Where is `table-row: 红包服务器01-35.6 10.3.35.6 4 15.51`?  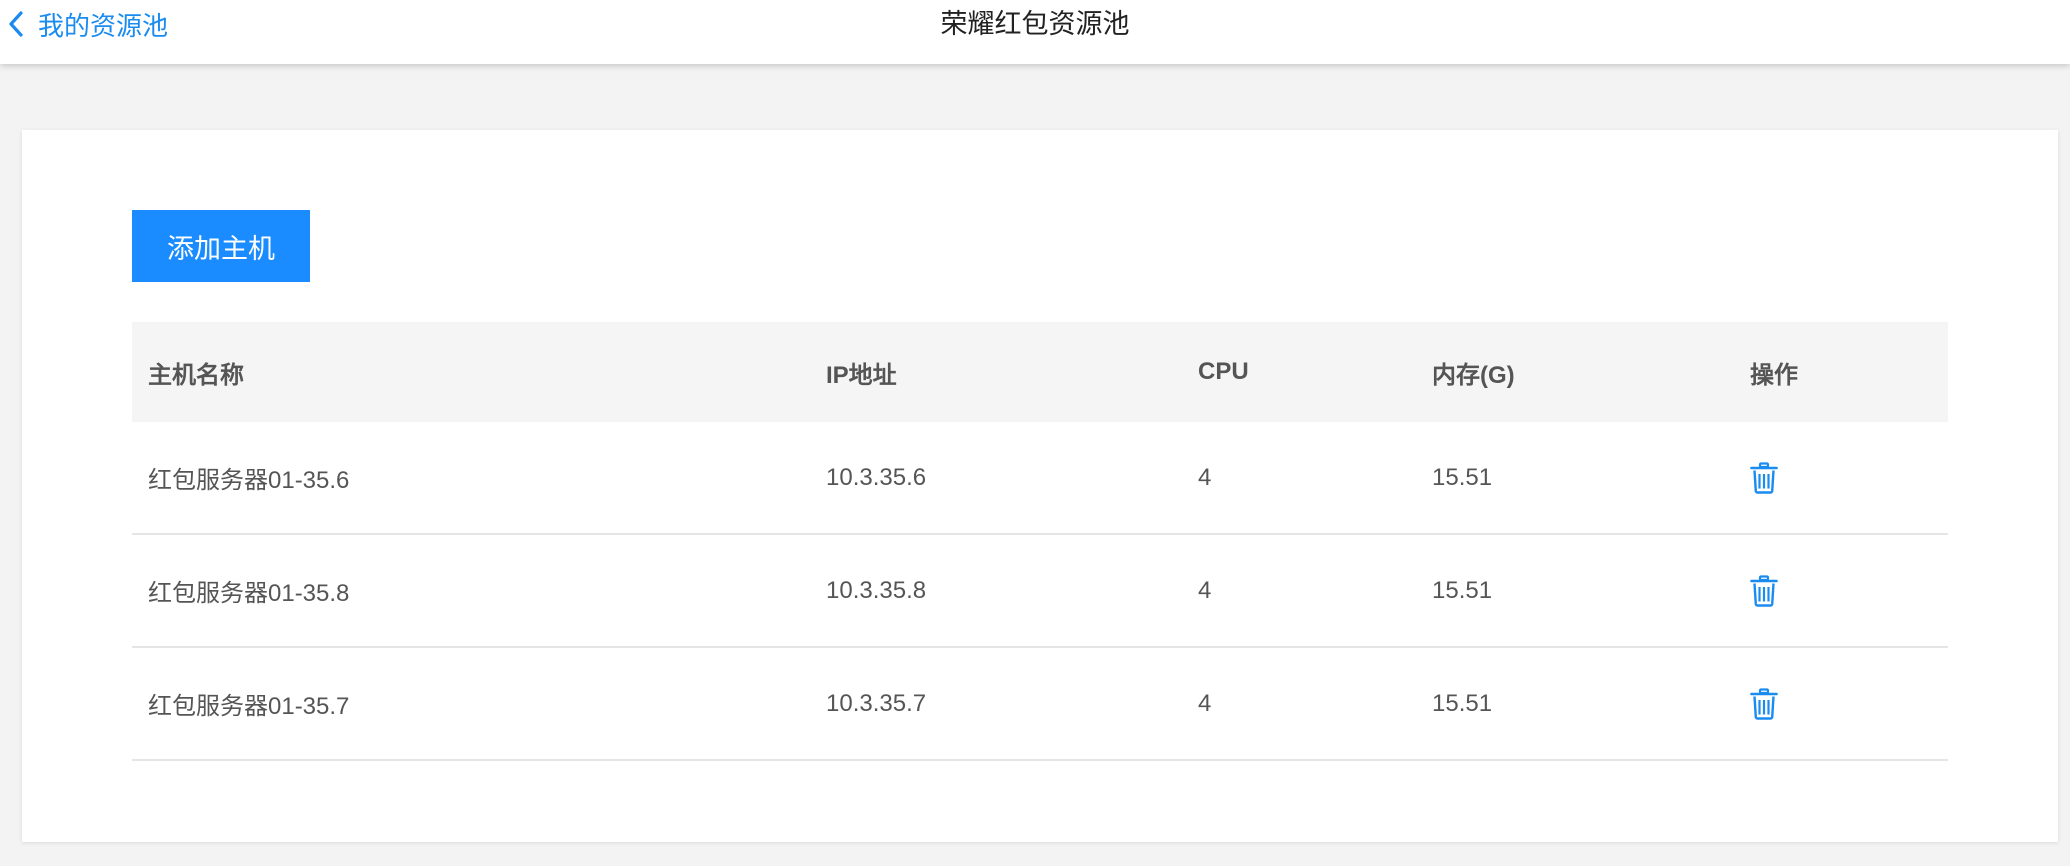
table-row: 红包服务器01-35.6 10.3.35.6 4 15.51 is located at coordinates (1040, 478).